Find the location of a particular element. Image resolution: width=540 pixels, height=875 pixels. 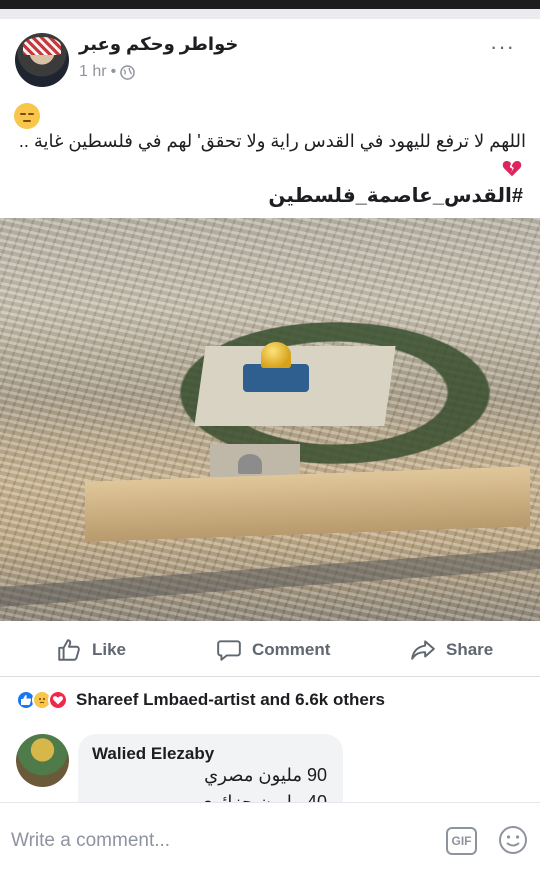

comment-icon is located at coordinates (229, 650).